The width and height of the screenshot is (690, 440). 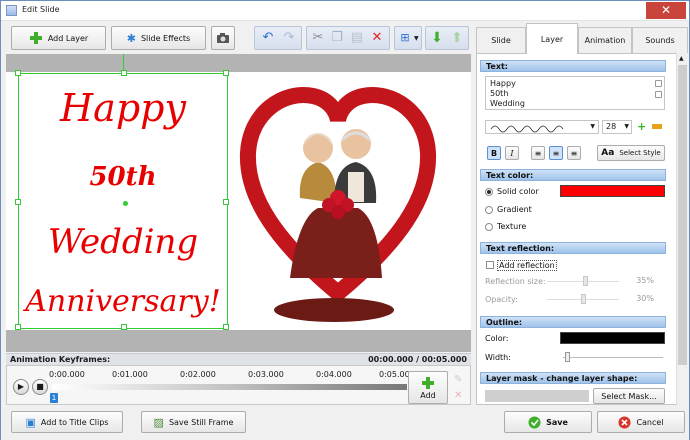 What do you see at coordinates (575, 93) in the screenshot?
I see `layer-text-input: Happy 50th Wedding` at bounding box center [575, 93].